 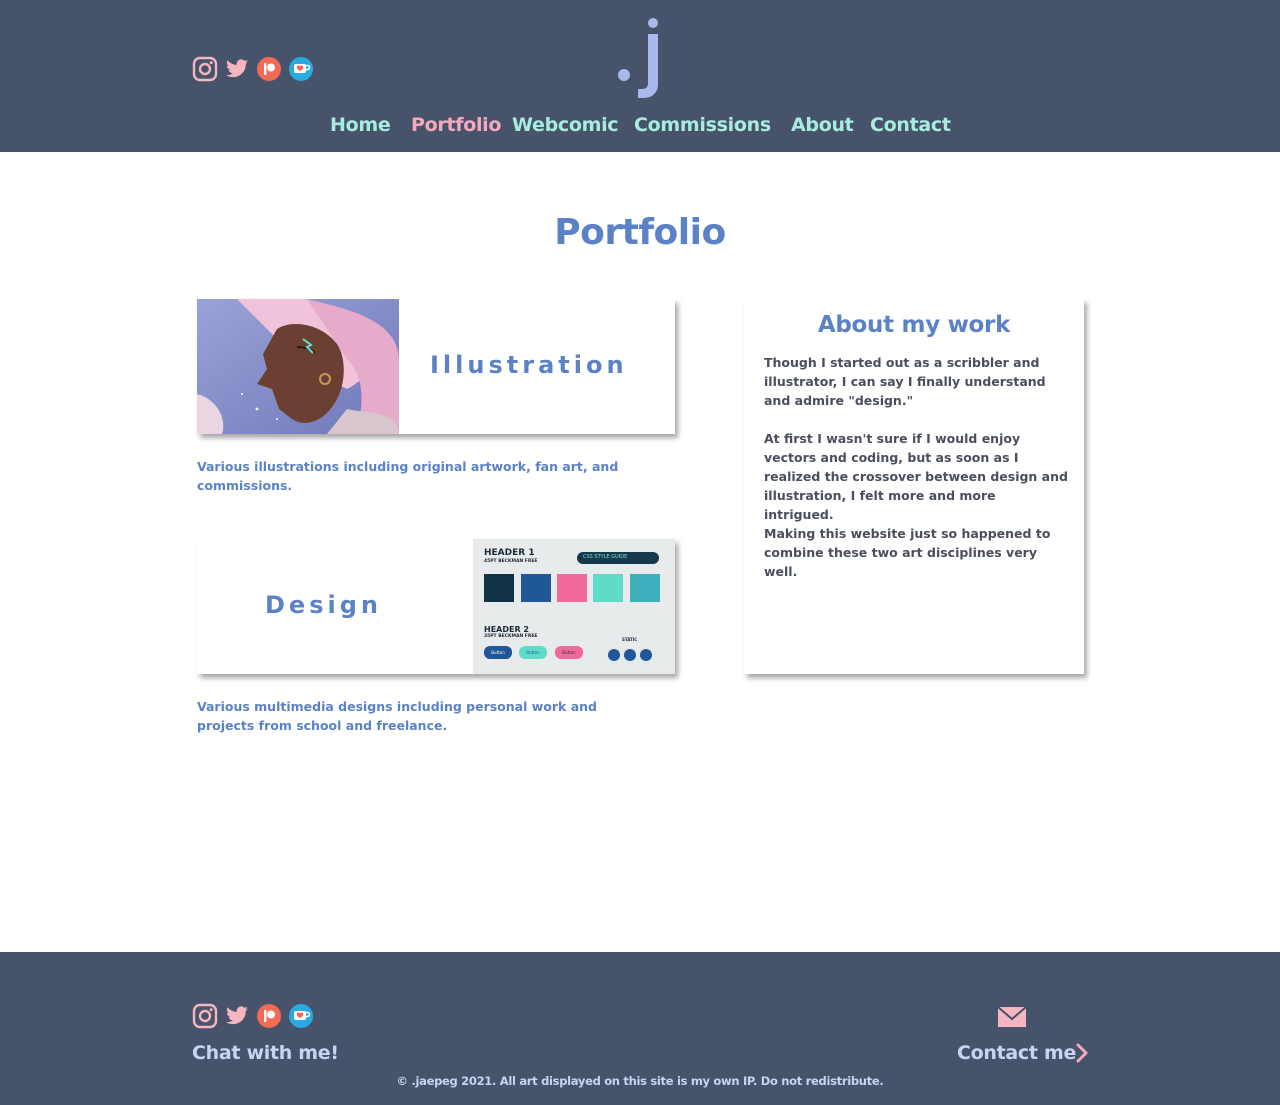 What do you see at coordinates (640, 232) in the screenshot?
I see `page-title: Portfolio` at bounding box center [640, 232].